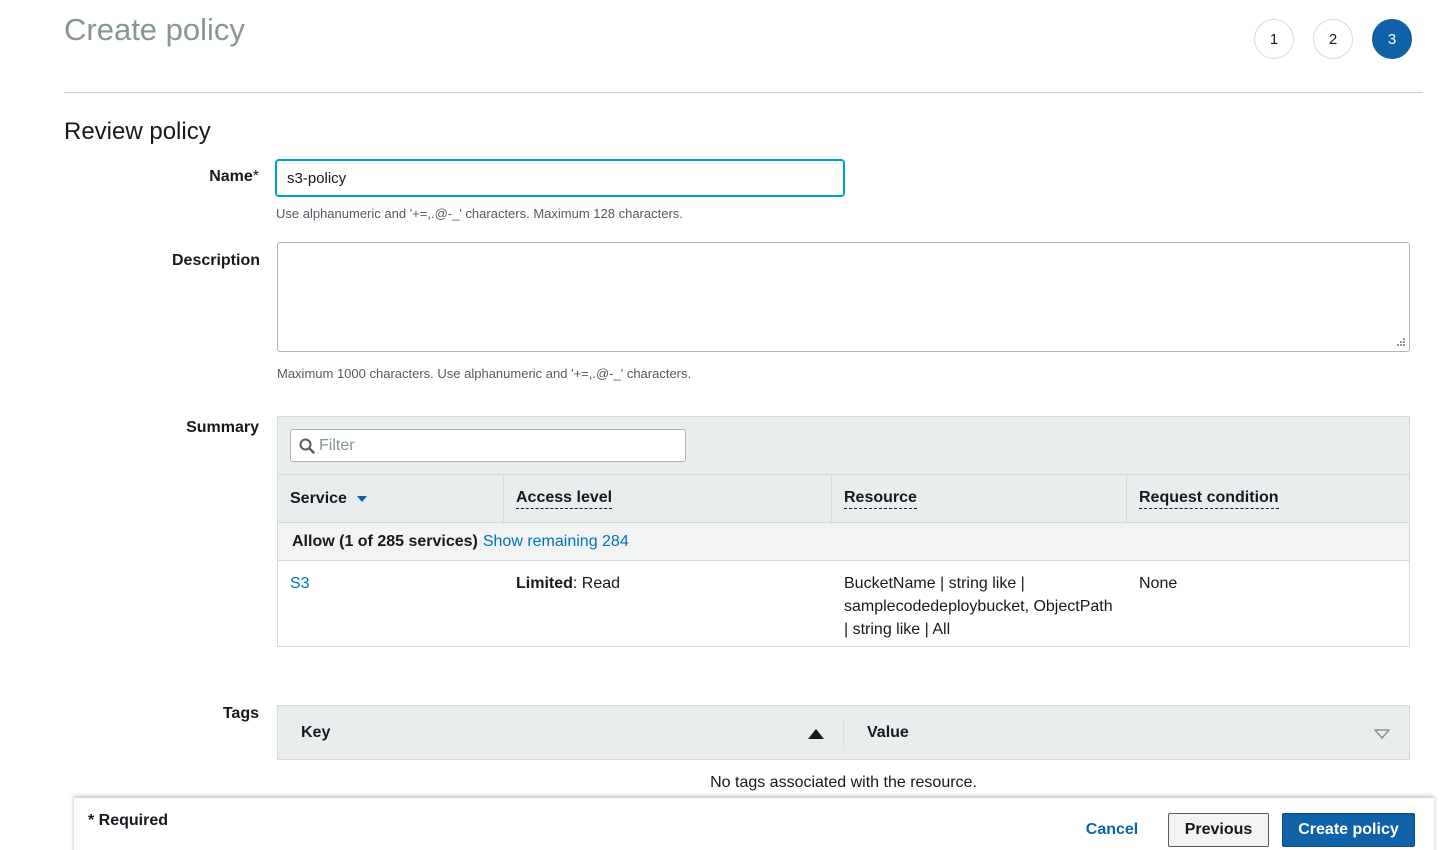  I want to click on cancel-button: Cancel, so click(1112, 830).